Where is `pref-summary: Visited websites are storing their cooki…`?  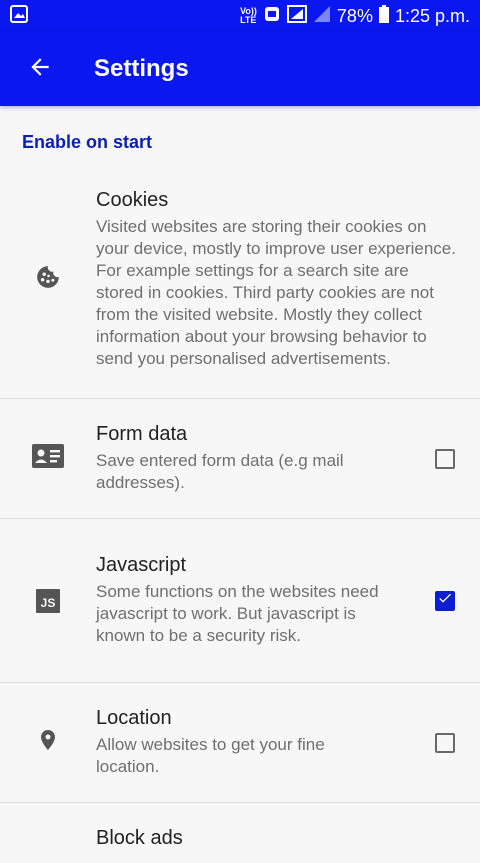
pref-summary: Visited websites are storing their cooki… is located at coordinates (276, 292).